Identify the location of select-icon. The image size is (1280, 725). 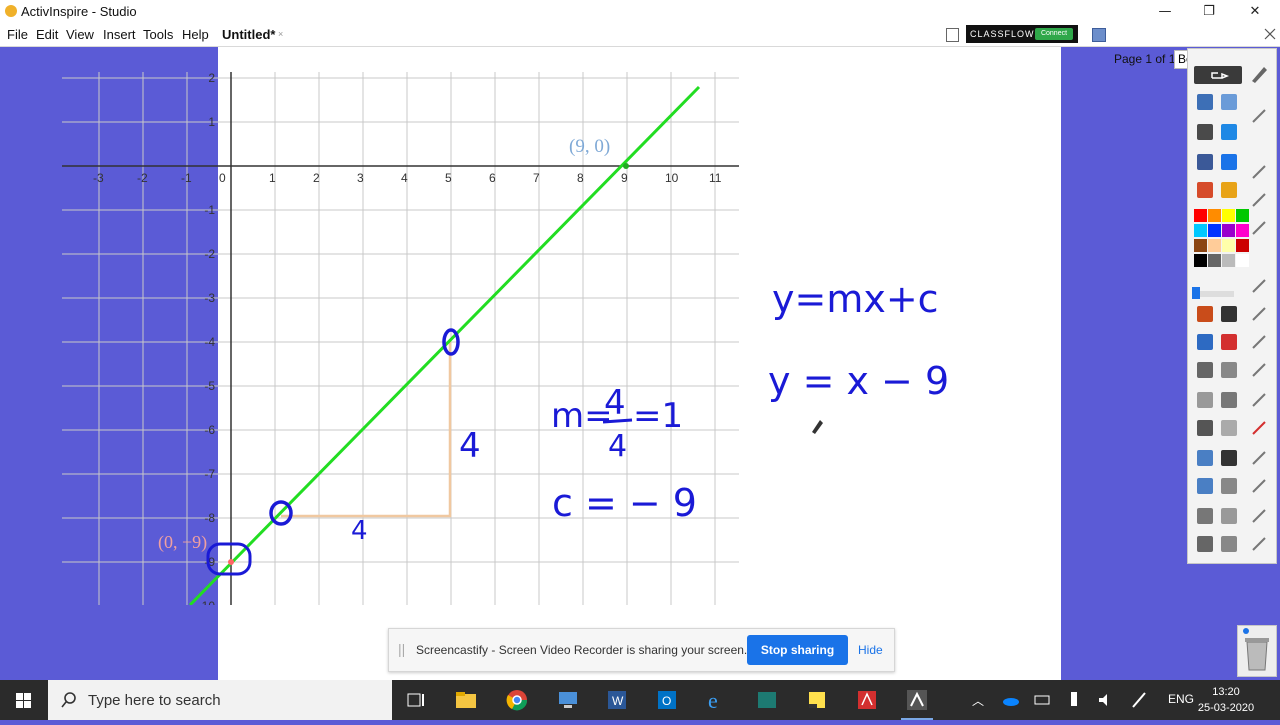
(1205, 314).